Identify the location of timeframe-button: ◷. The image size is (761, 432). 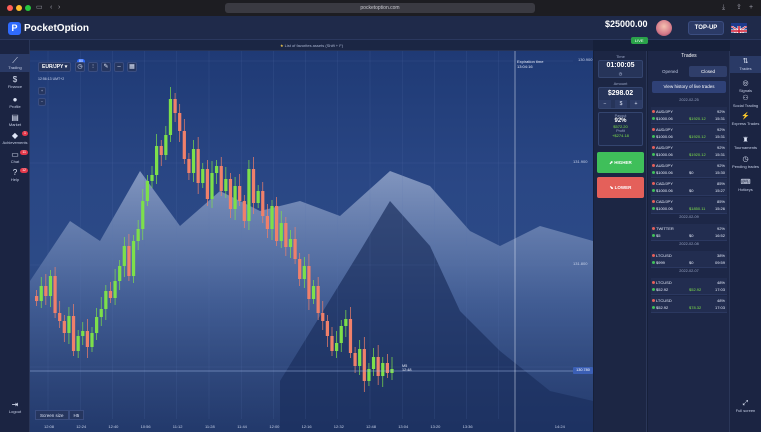
(80, 67).